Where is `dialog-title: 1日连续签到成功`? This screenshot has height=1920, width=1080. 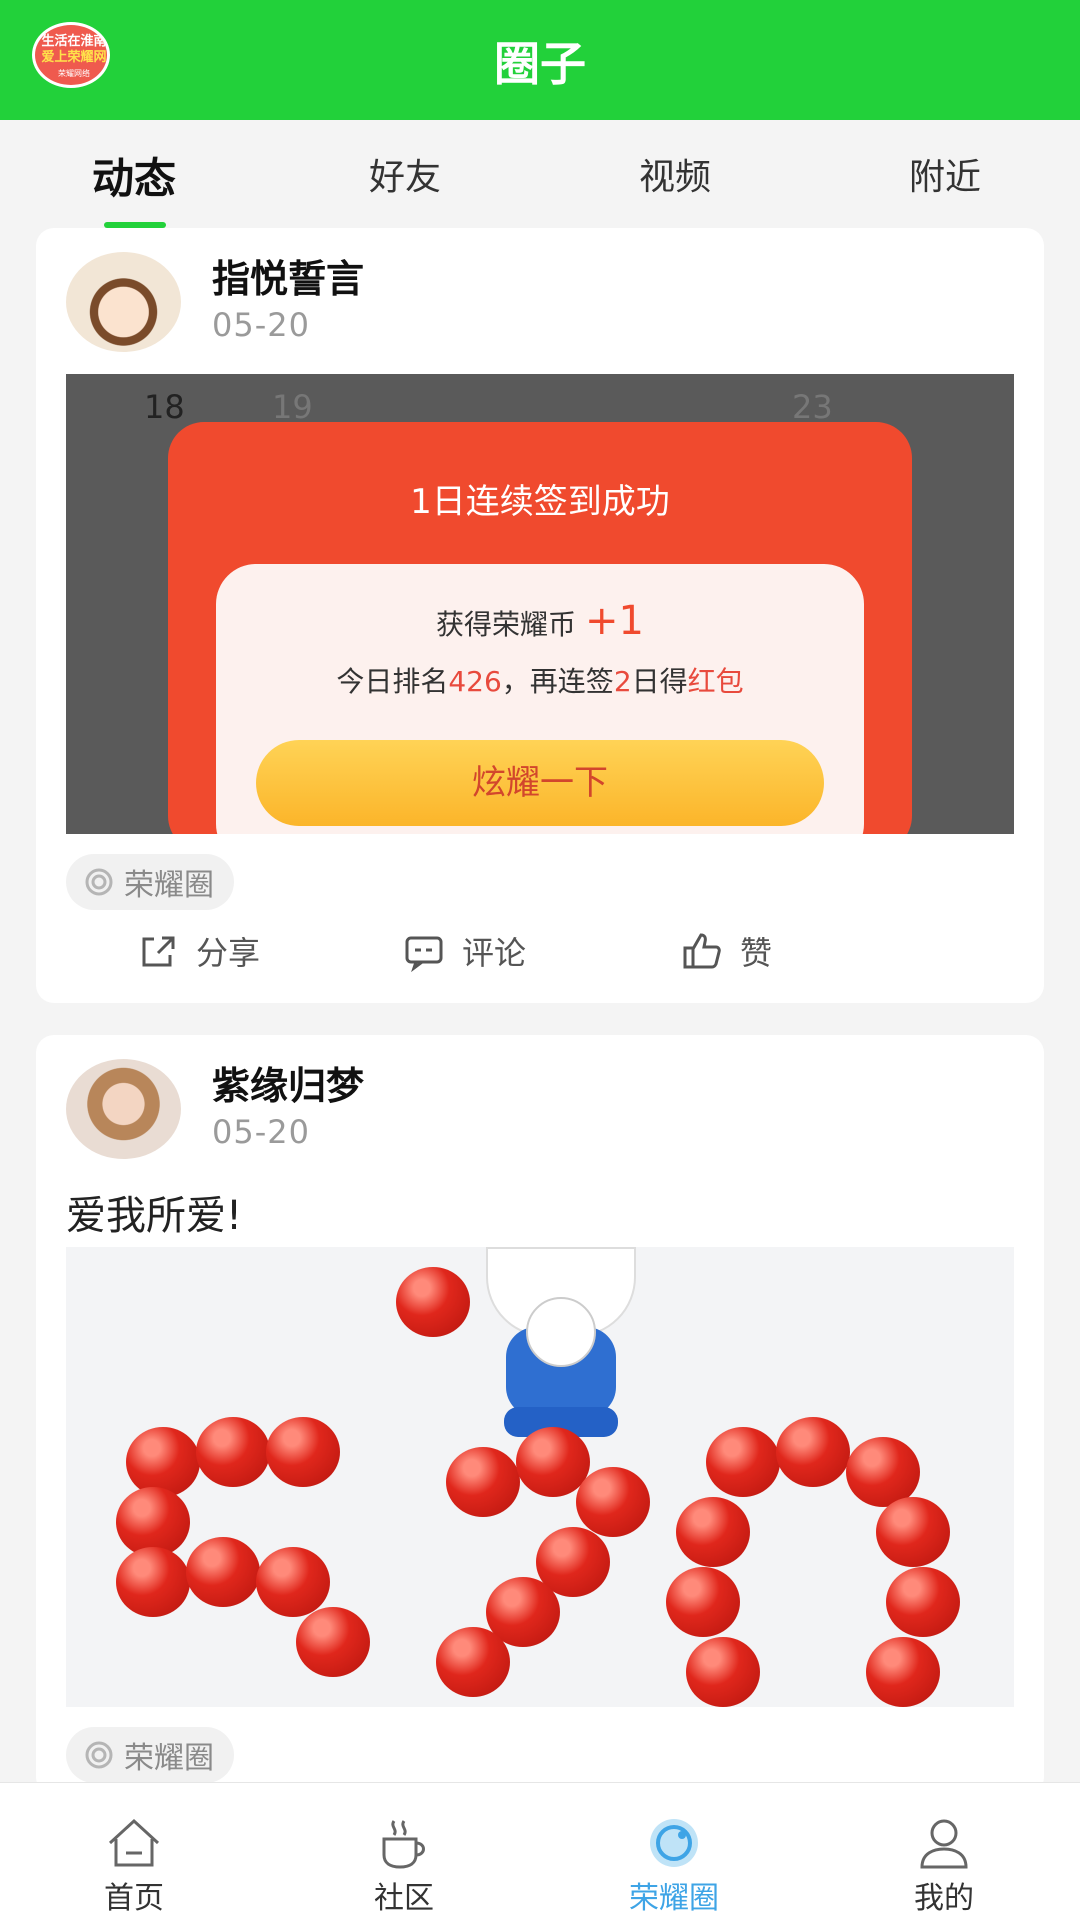
dialog-title: 1日连续签到成功 is located at coordinates (540, 502).